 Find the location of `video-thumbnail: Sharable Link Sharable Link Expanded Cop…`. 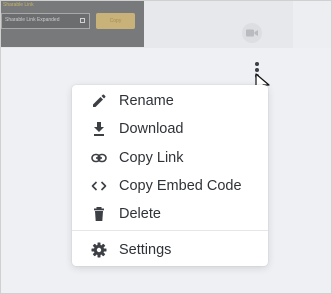

video-thumbnail: Sharable Link Sharable Link Expanded Cop… is located at coordinates (72, 24).